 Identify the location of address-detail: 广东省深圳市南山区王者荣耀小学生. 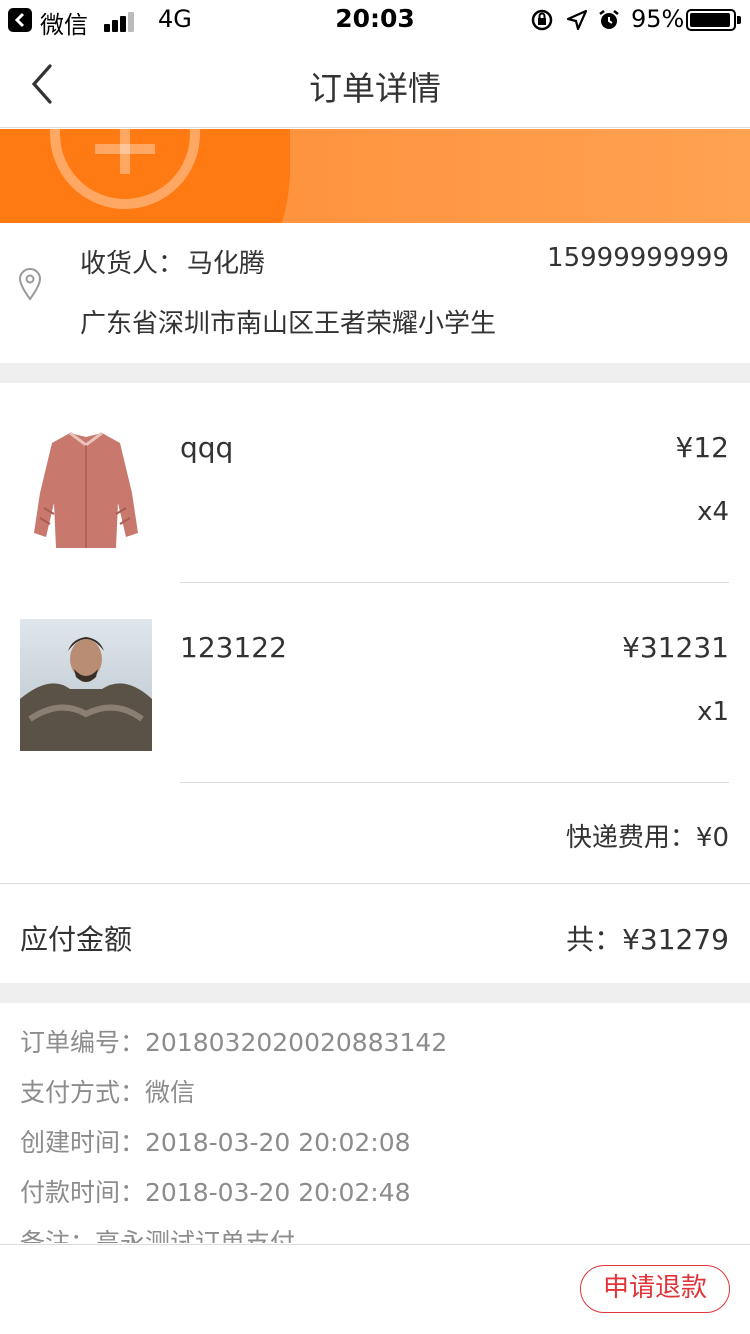
(288, 324).